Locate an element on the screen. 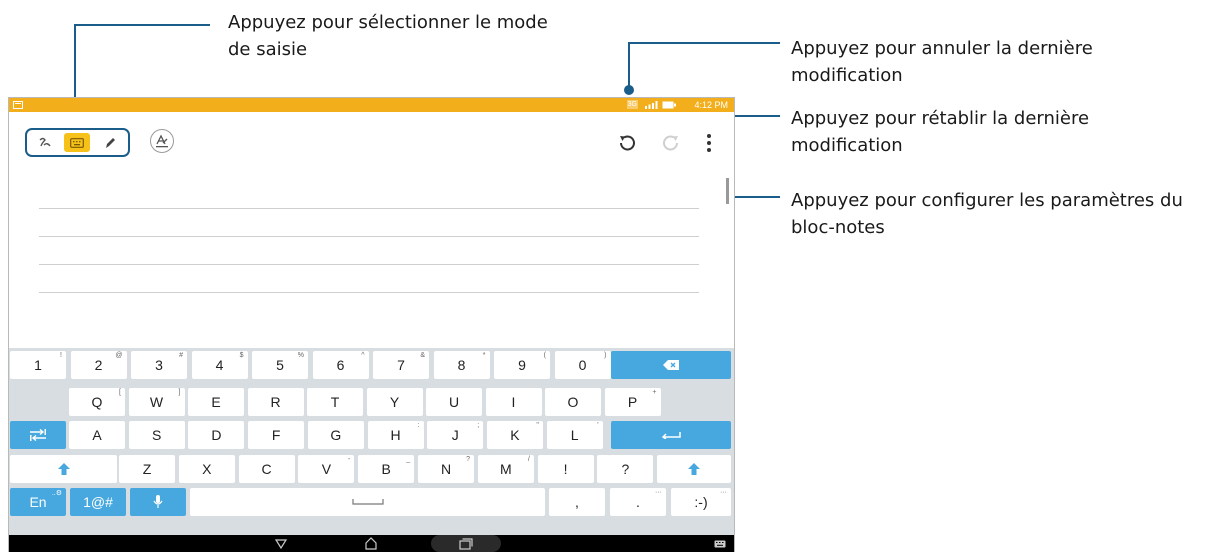 The image size is (1215, 556). key-L: L ' is located at coordinates (574, 435).